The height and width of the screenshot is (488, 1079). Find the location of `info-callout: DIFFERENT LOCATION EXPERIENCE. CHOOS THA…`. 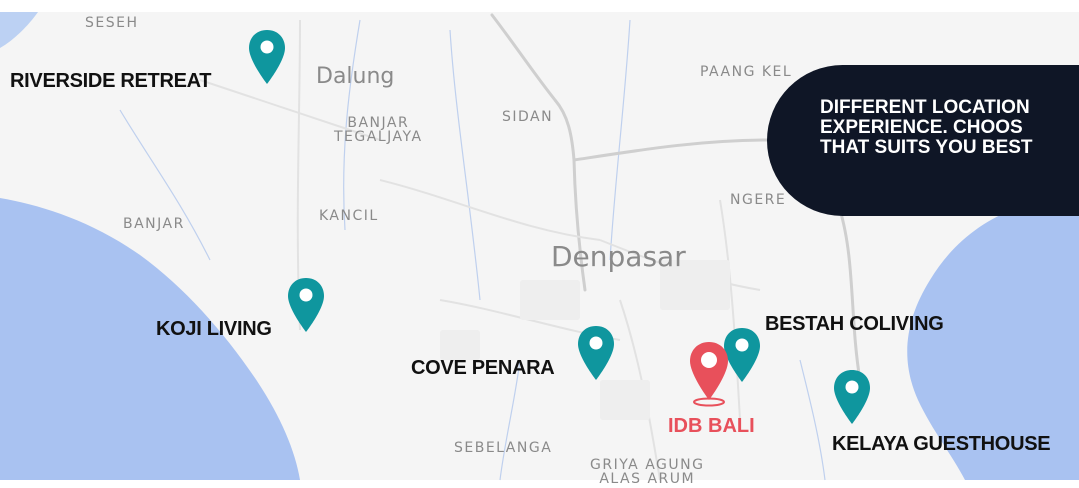

info-callout: DIFFERENT LOCATION EXPERIENCE. CHOOS THA… is located at coordinates (923, 140).